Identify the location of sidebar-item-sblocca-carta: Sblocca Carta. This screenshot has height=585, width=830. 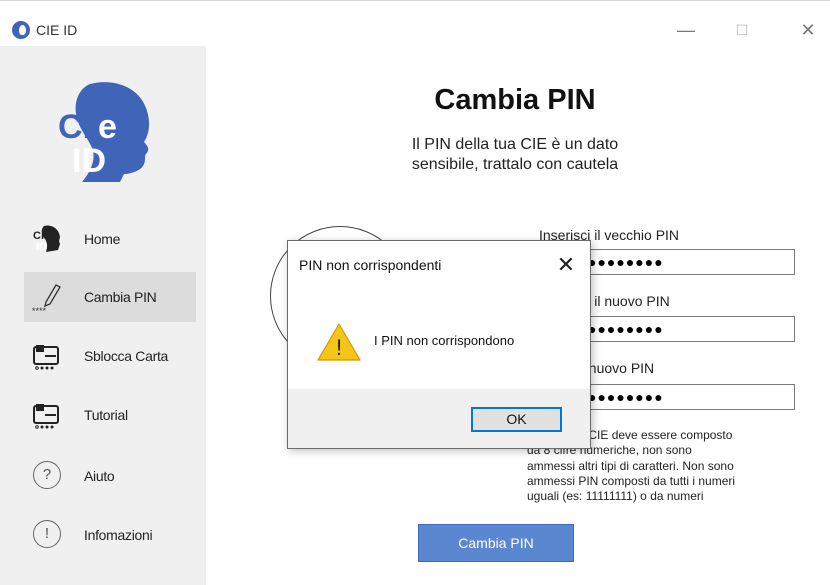
(110, 356).